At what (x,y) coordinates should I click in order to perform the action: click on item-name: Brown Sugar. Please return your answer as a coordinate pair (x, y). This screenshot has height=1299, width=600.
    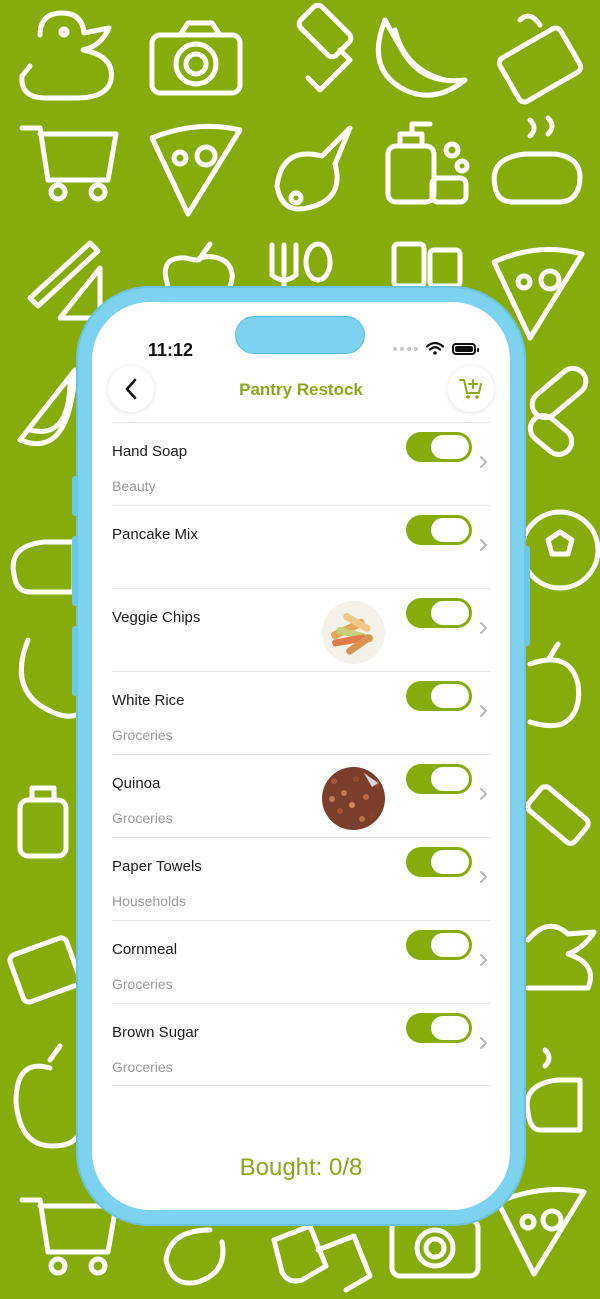
    Looking at the image, I should click on (155, 1032).